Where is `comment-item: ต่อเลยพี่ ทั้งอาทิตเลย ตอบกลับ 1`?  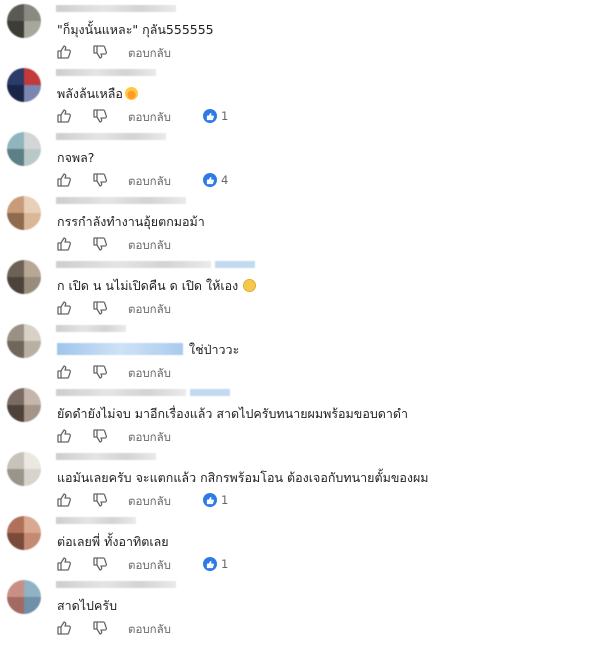 comment-item: ต่อเลยพี่ ทั้งอาทิตเลย ตอบกลับ 1 is located at coordinates (300, 549).